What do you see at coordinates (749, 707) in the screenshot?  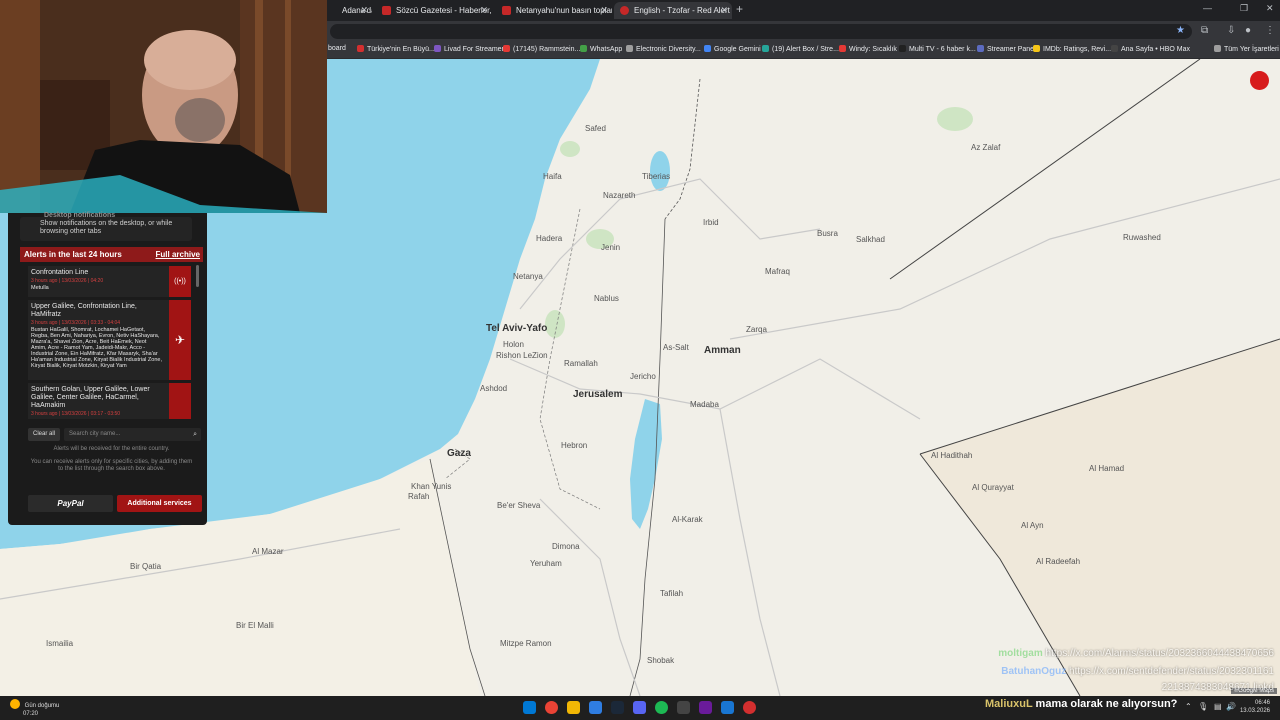 I see `obs-icon` at bounding box center [749, 707].